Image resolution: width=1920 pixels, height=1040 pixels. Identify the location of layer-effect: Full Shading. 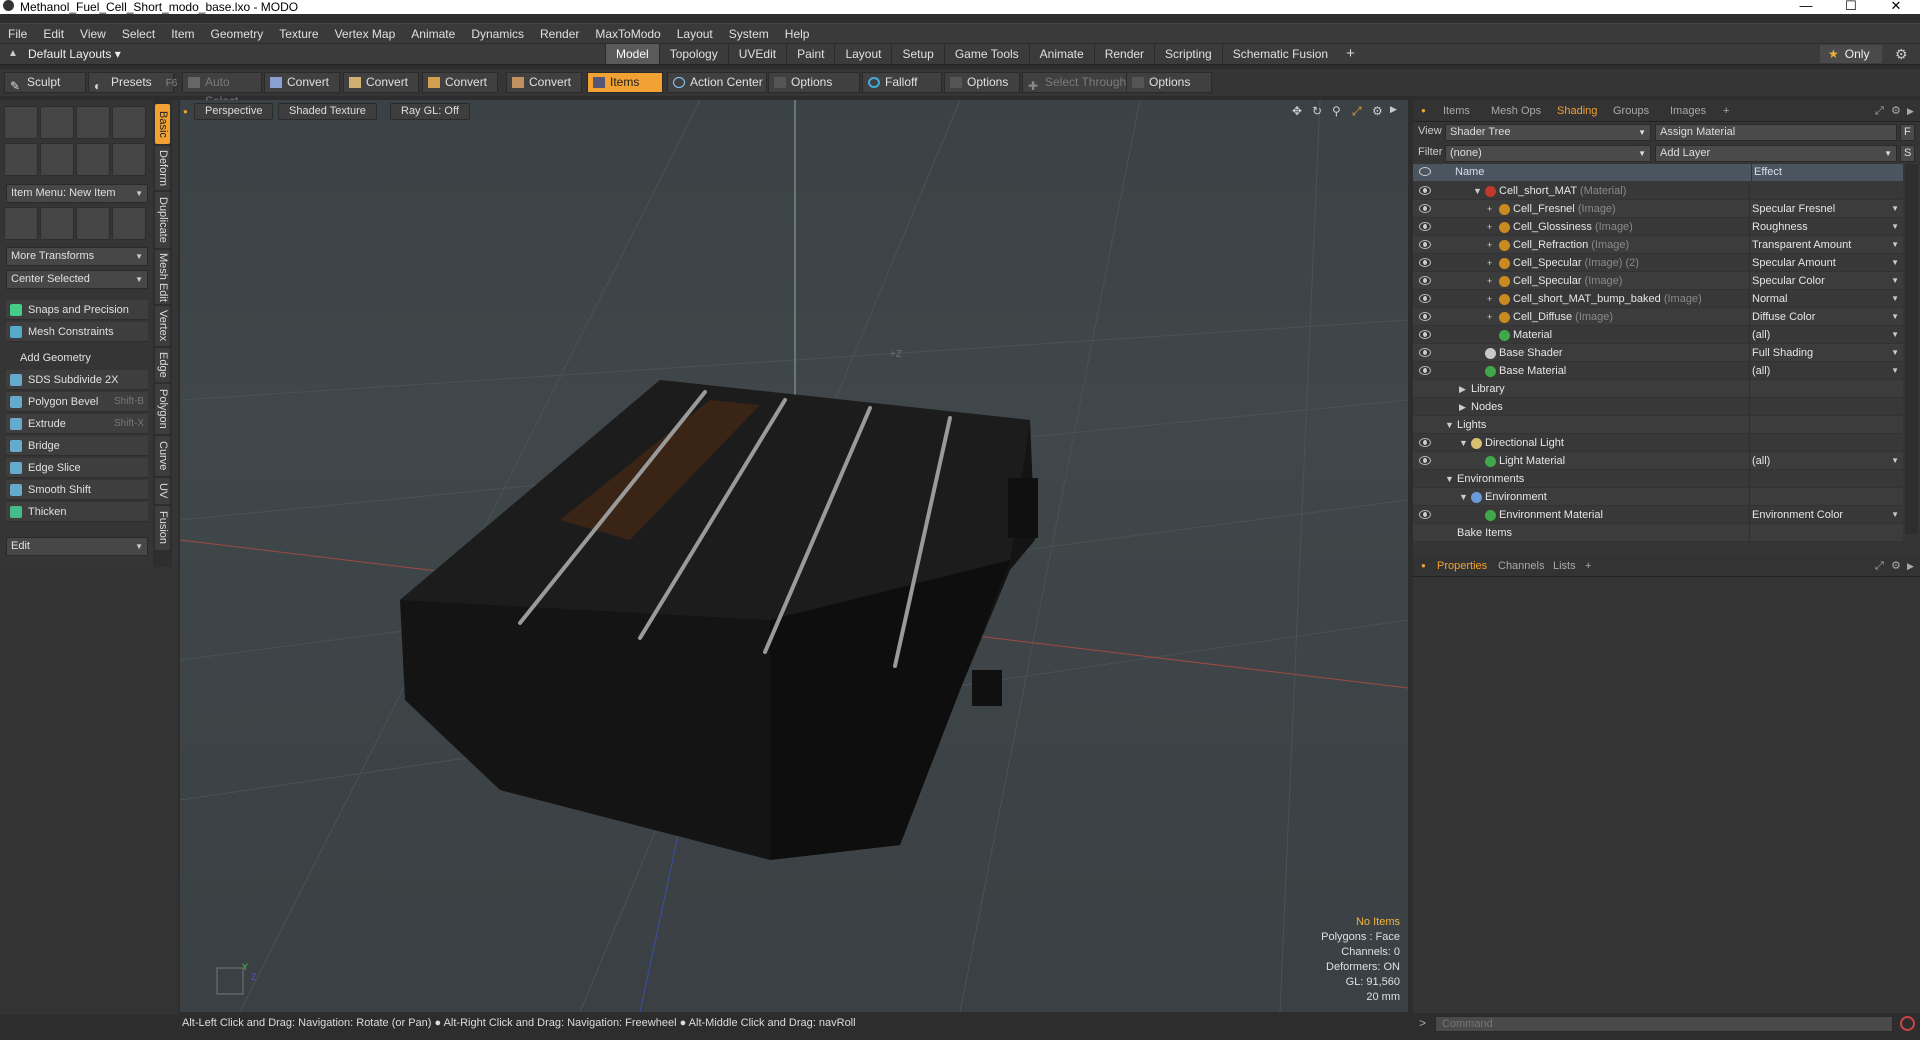
(1825, 353).